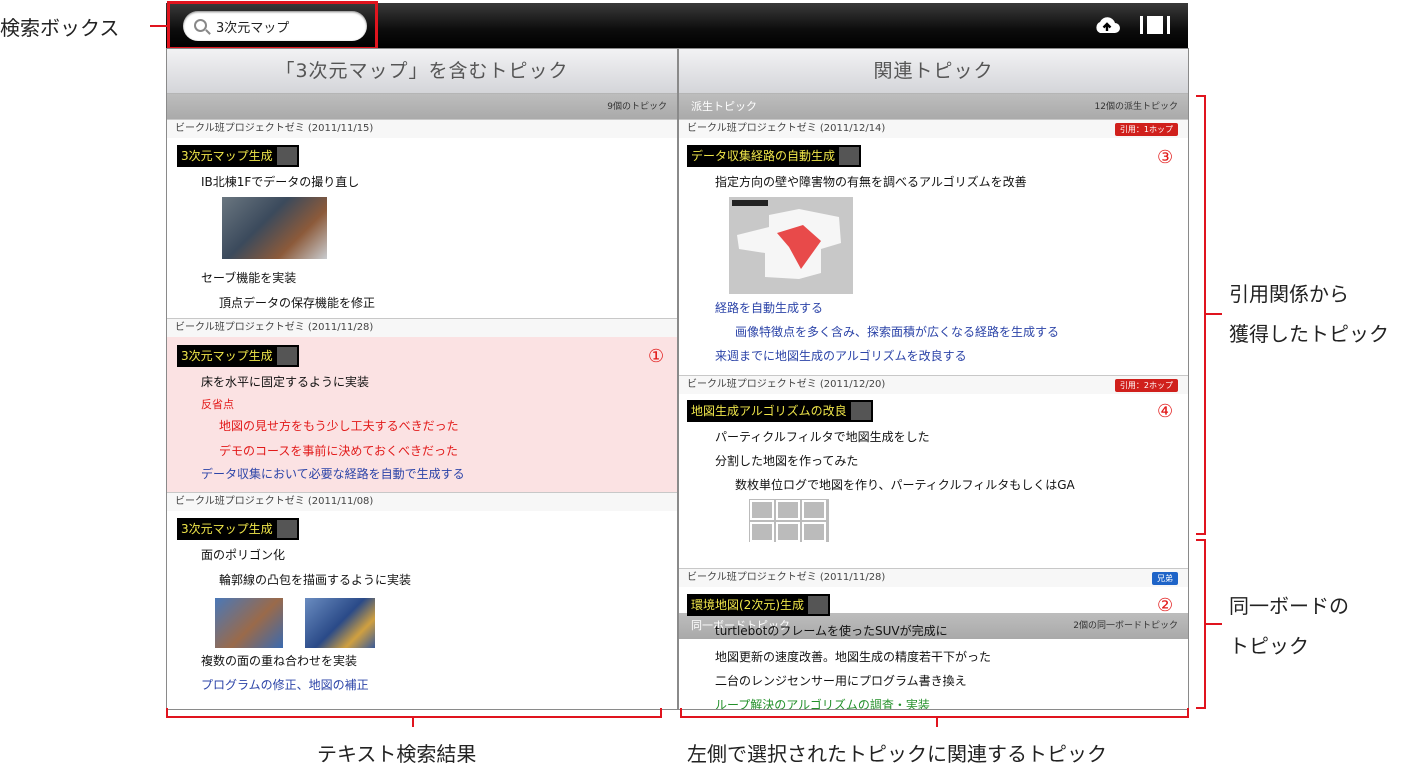 The width and height of the screenshot is (1420, 769). Describe the element at coordinates (637, 107) in the screenshot. I see `topic-count: 9個のトピック` at that location.